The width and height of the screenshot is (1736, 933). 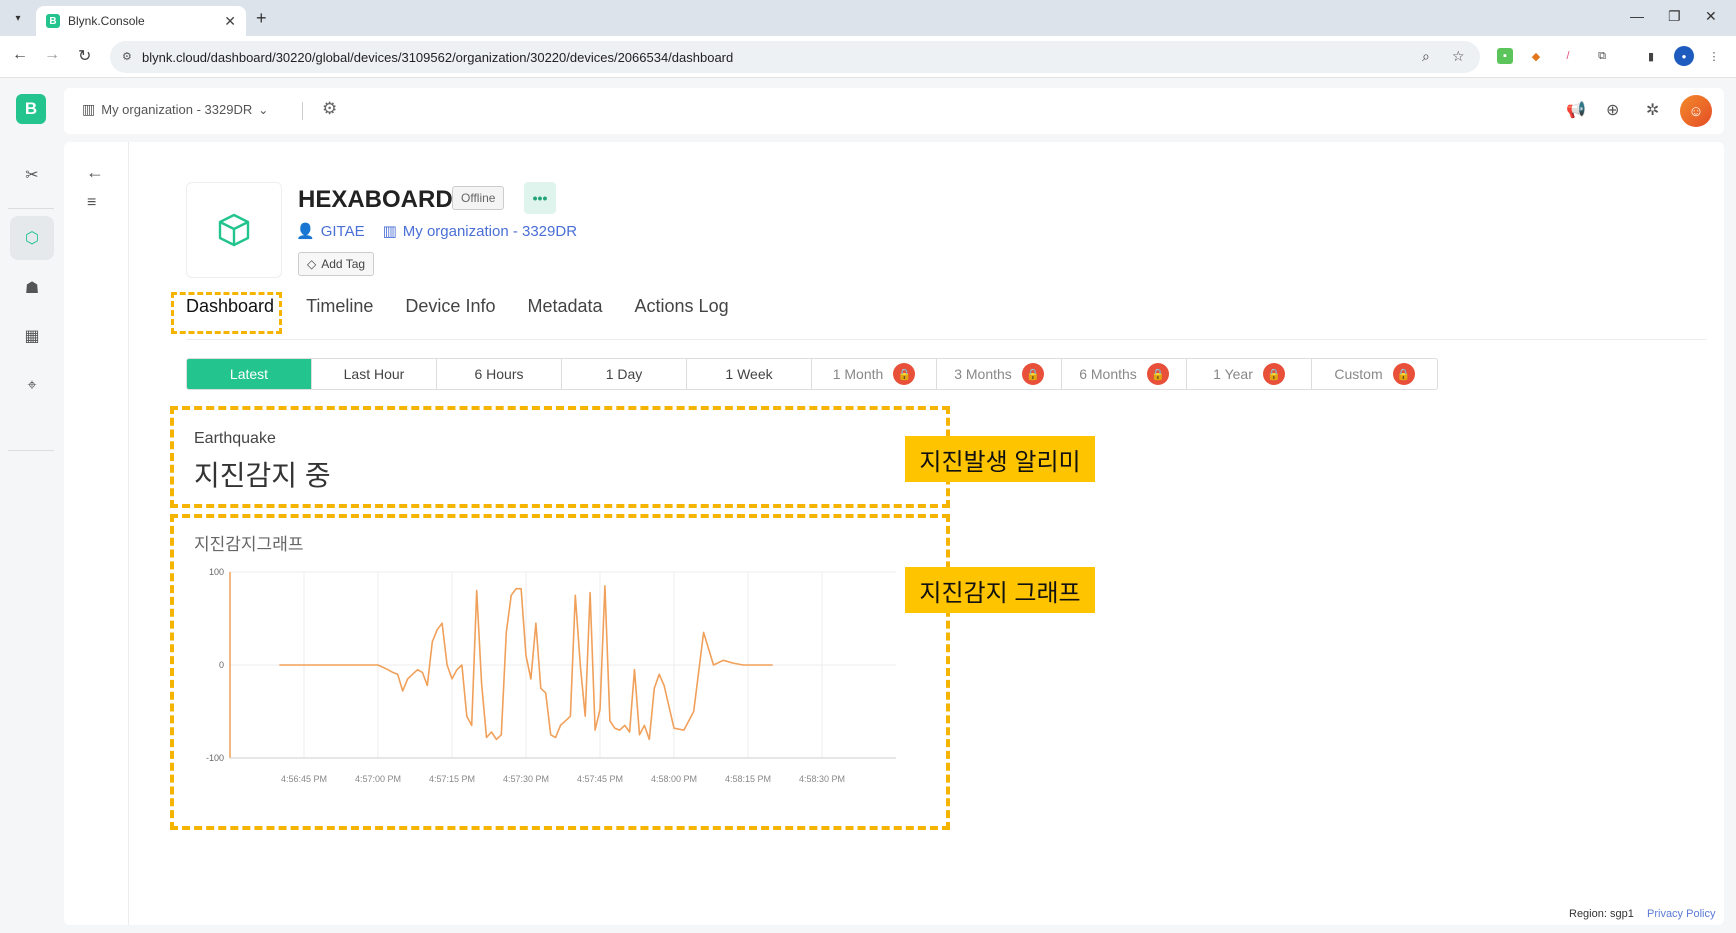 I want to click on forward-icon: →, so click(x=52, y=55).